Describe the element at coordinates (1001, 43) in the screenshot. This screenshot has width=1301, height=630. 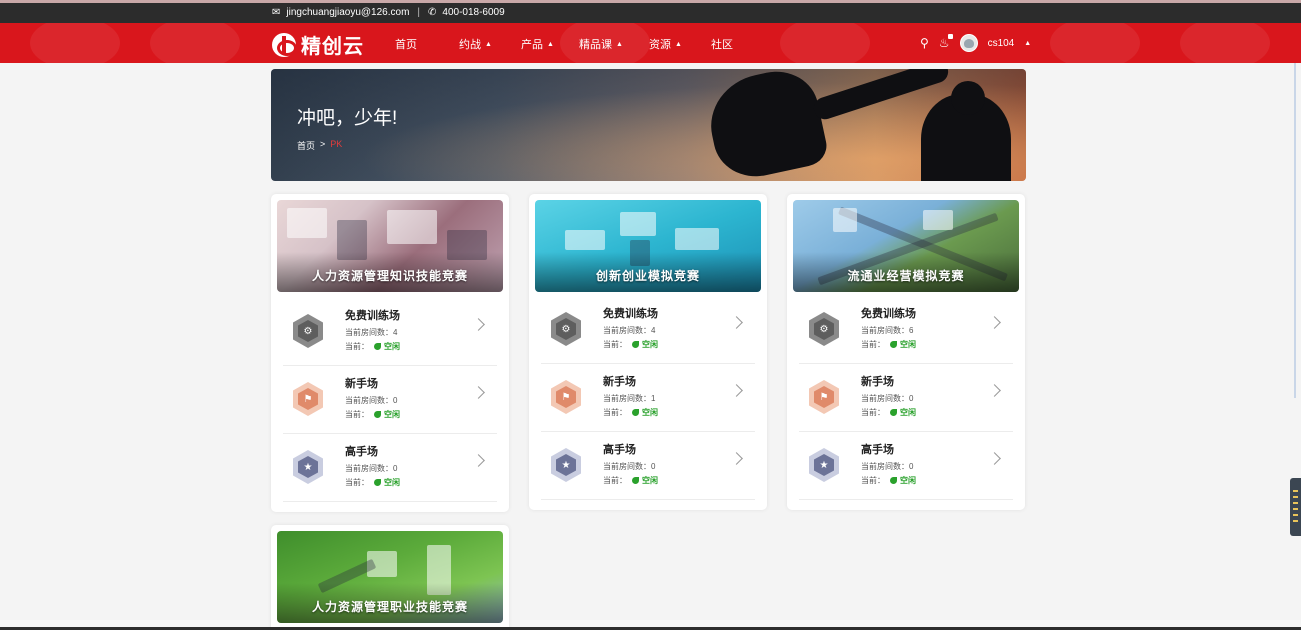
I see `username: cs104` at that location.